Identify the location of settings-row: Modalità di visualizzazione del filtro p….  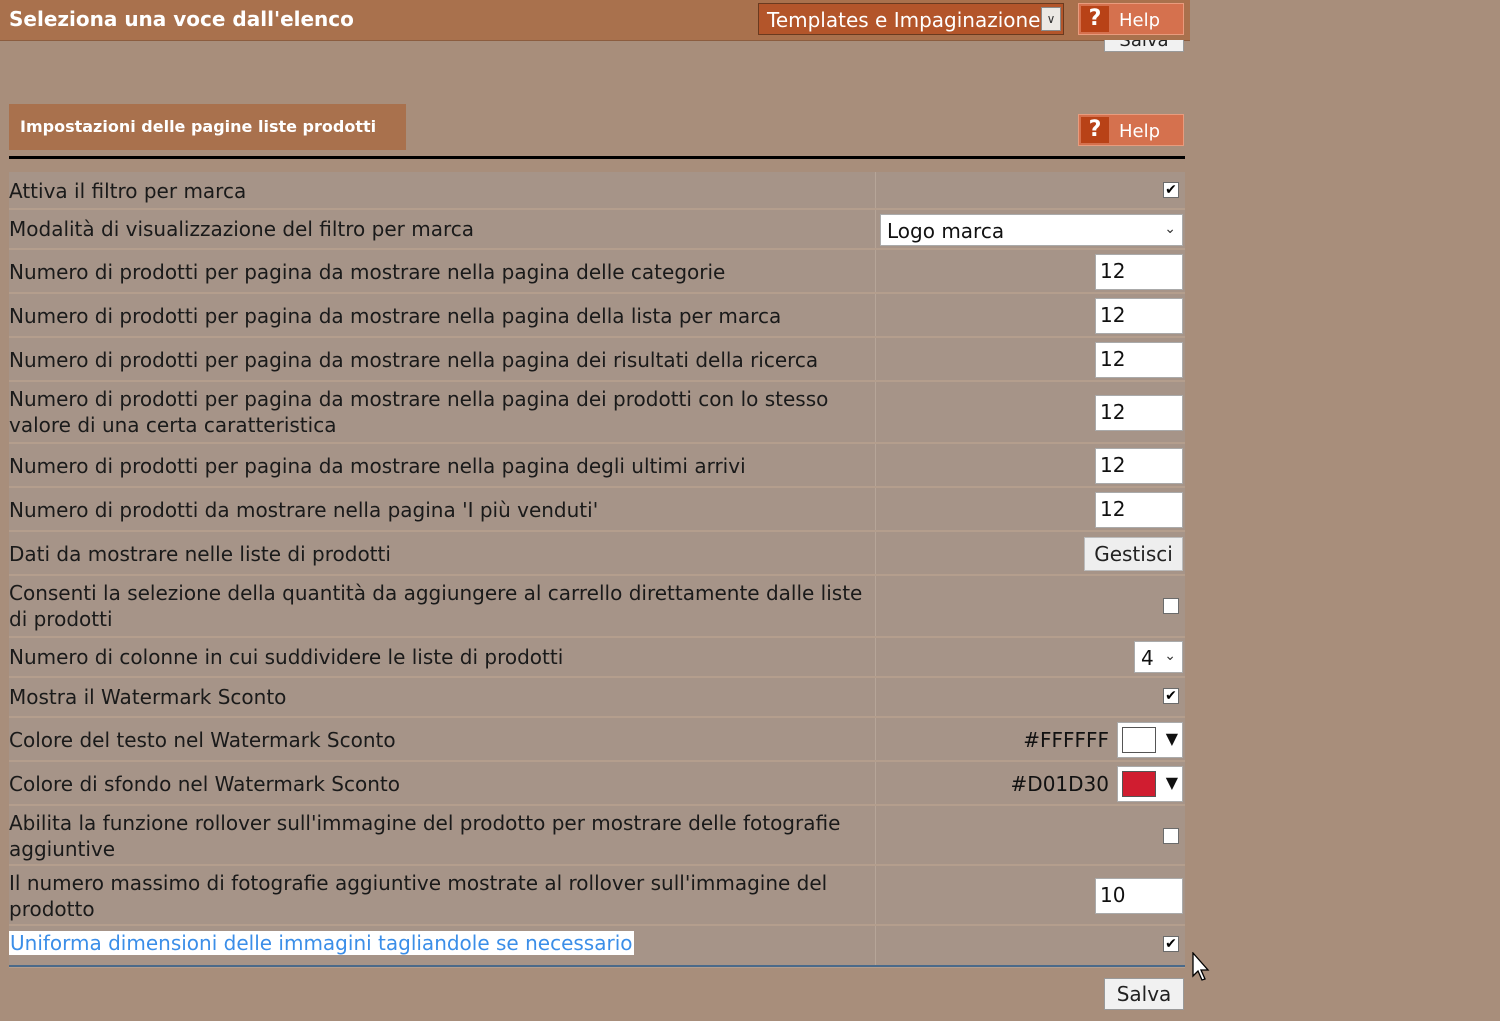
(597, 230).